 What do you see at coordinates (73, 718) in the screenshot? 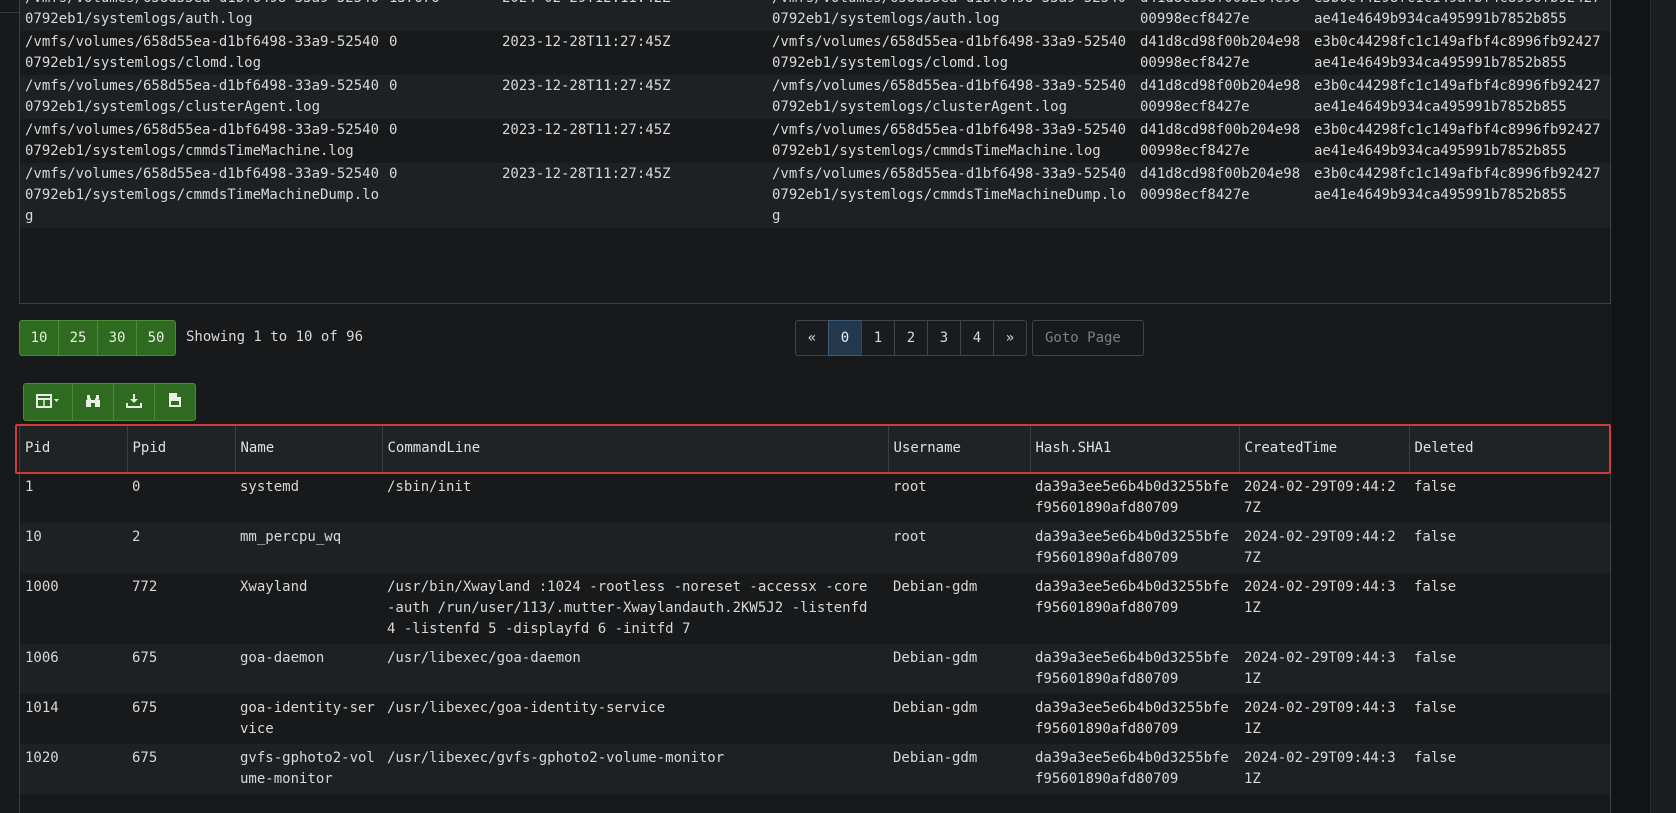
I see `table-cell: 1014` at bounding box center [73, 718].